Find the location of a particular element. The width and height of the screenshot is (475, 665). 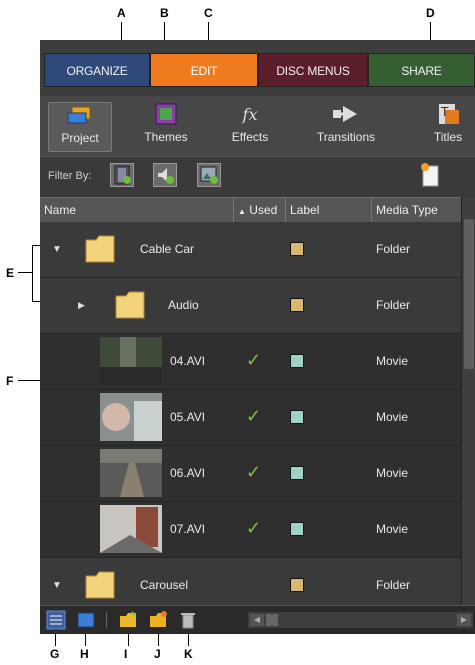

category-themes: Themes is located at coordinates (166, 127).